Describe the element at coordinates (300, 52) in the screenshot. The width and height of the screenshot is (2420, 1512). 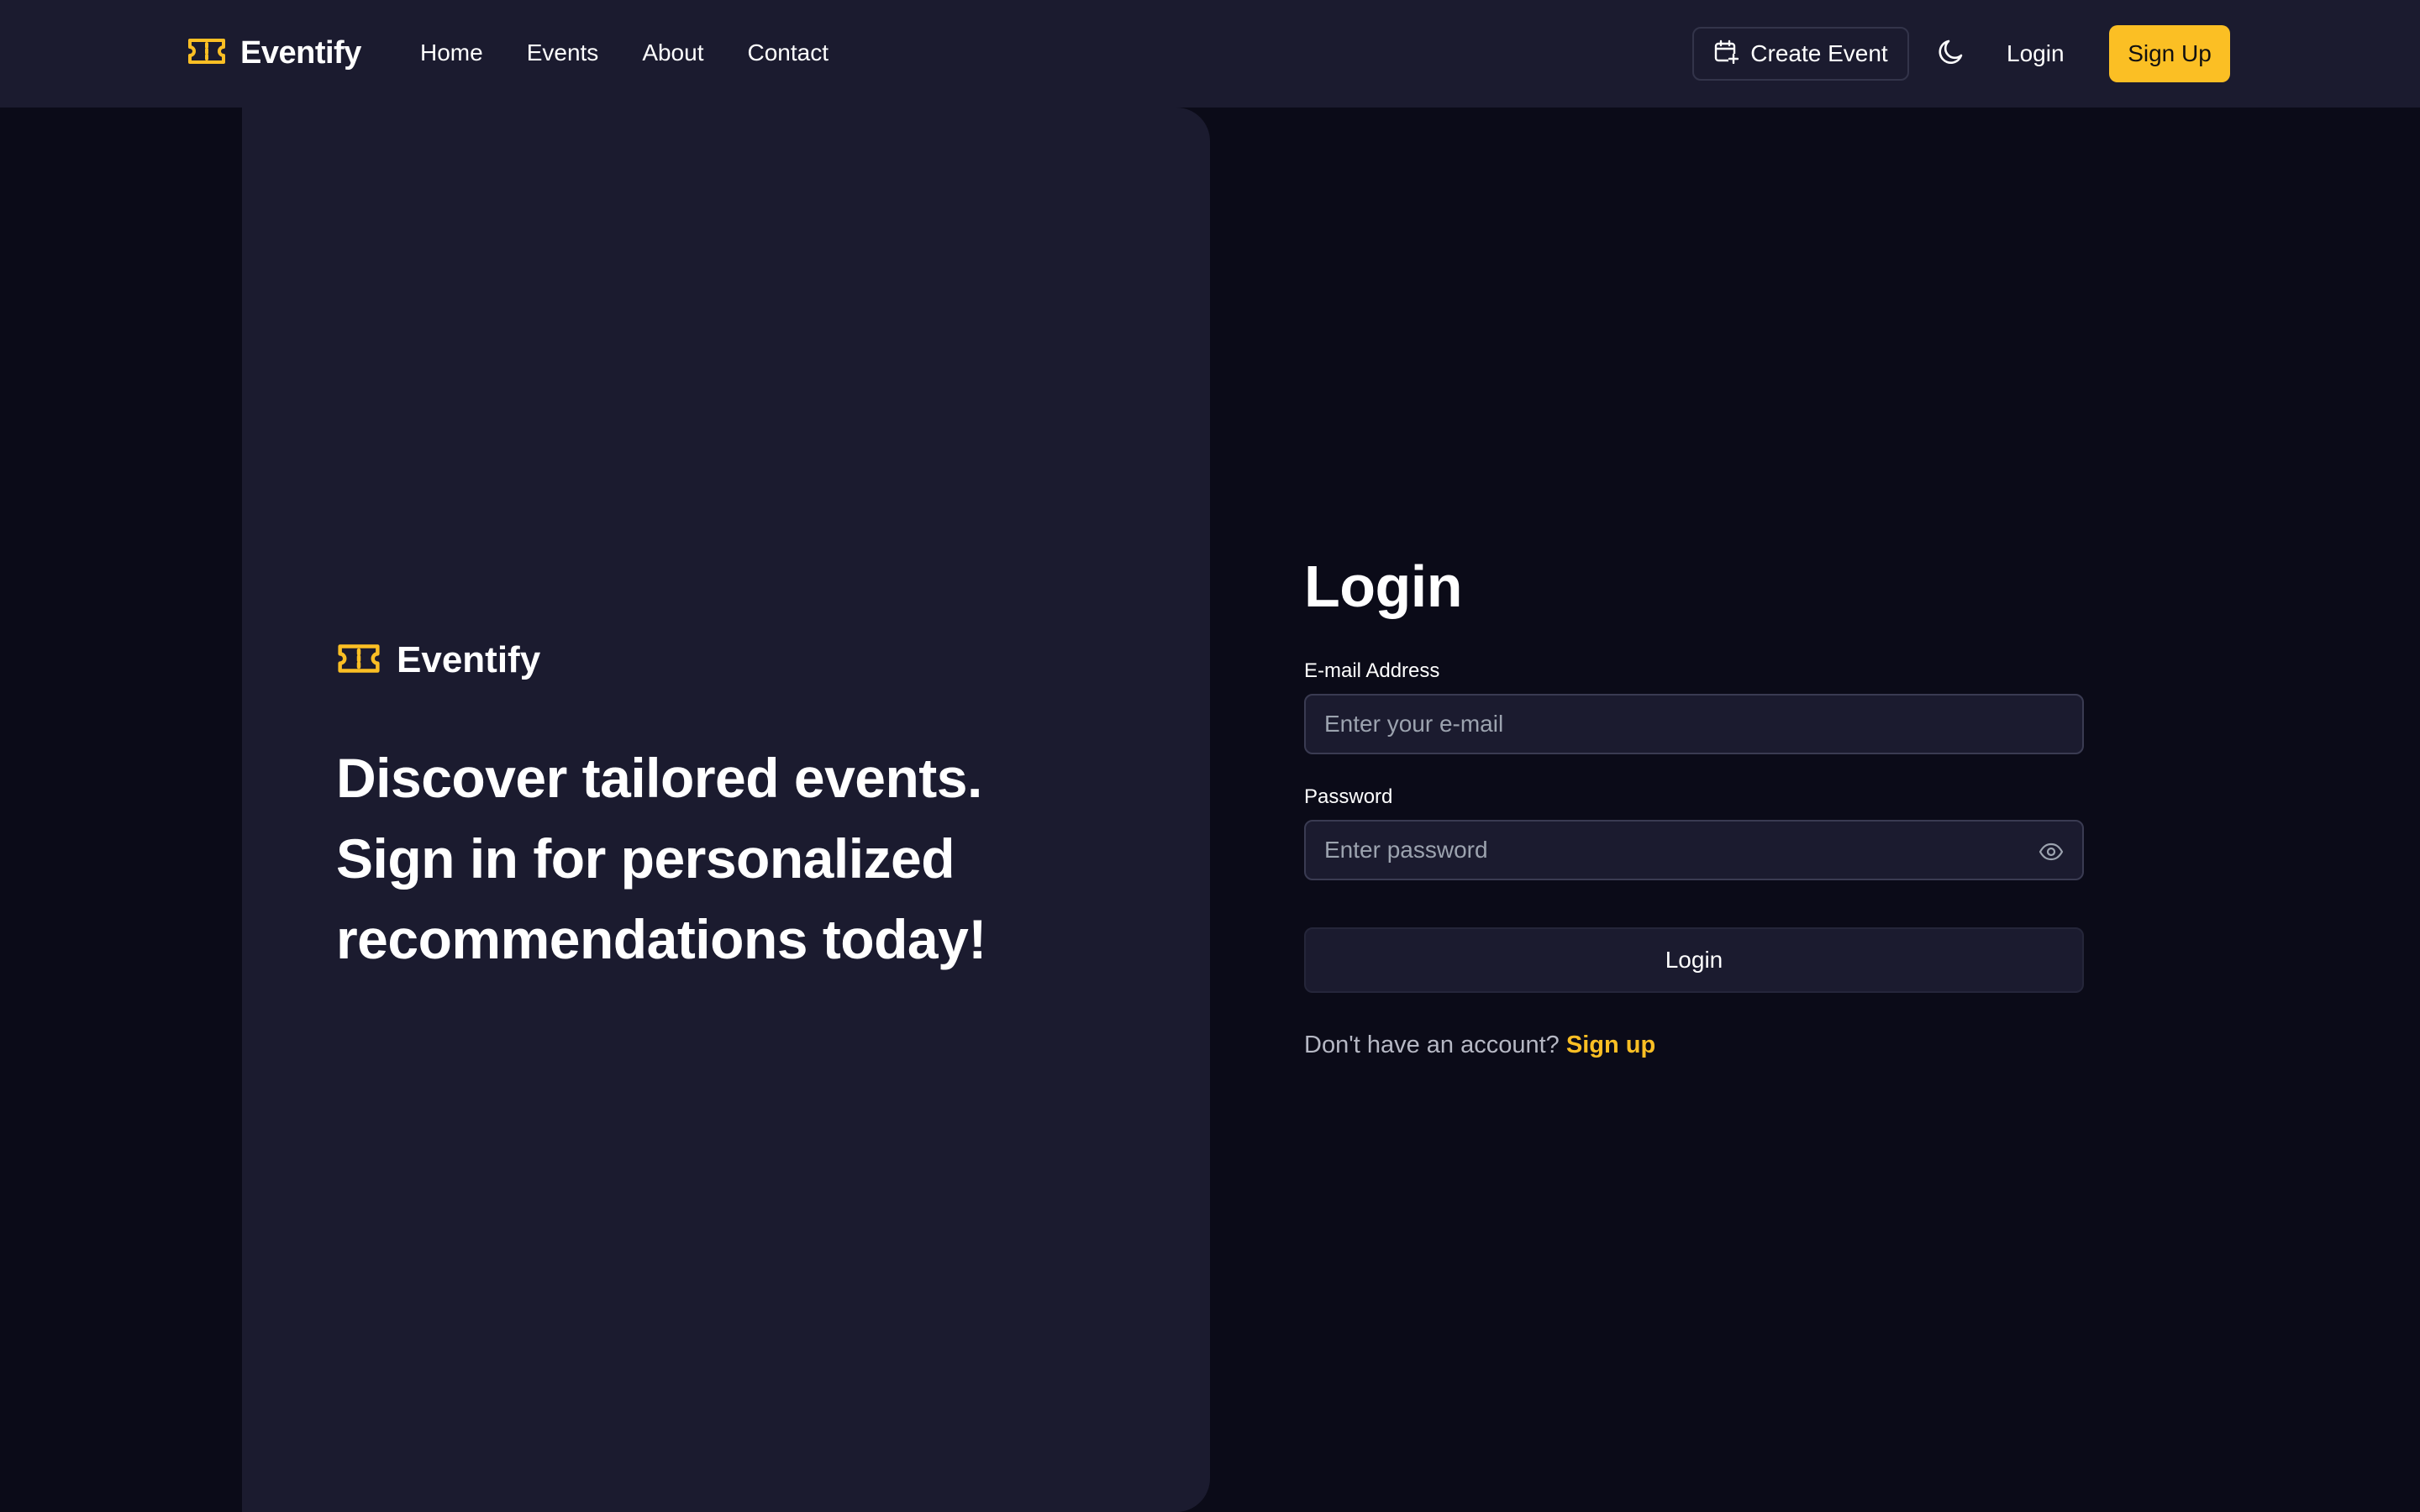
I see `brand-name: Eventify` at that location.